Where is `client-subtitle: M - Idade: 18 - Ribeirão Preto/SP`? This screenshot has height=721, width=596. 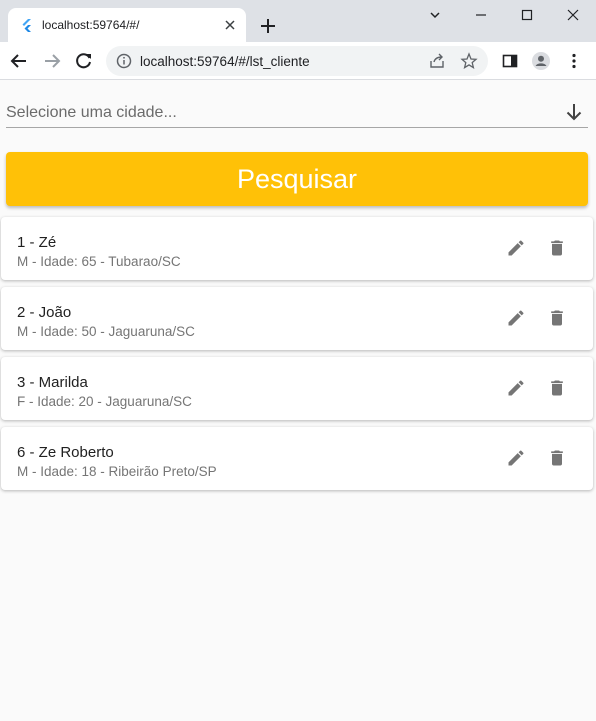 client-subtitle: M - Idade: 18 - Ribeirão Preto/SP is located at coordinates (117, 471).